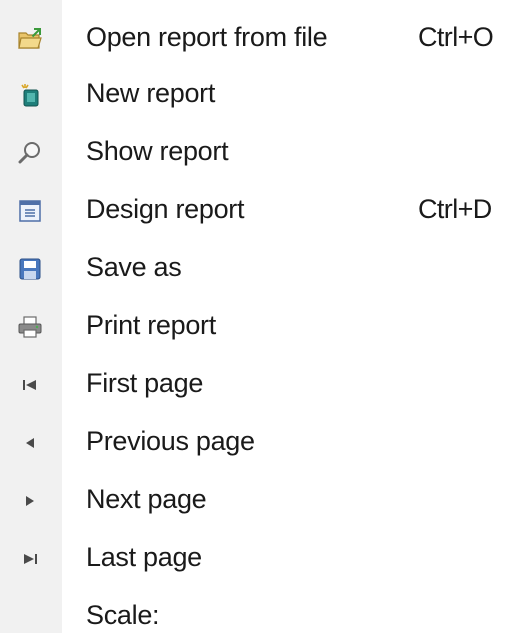 This screenshot has height=633, width=515. Describe the element at coordinates (134, 266) in the screenshot. I see `menu-item-label: Save as` at that location.